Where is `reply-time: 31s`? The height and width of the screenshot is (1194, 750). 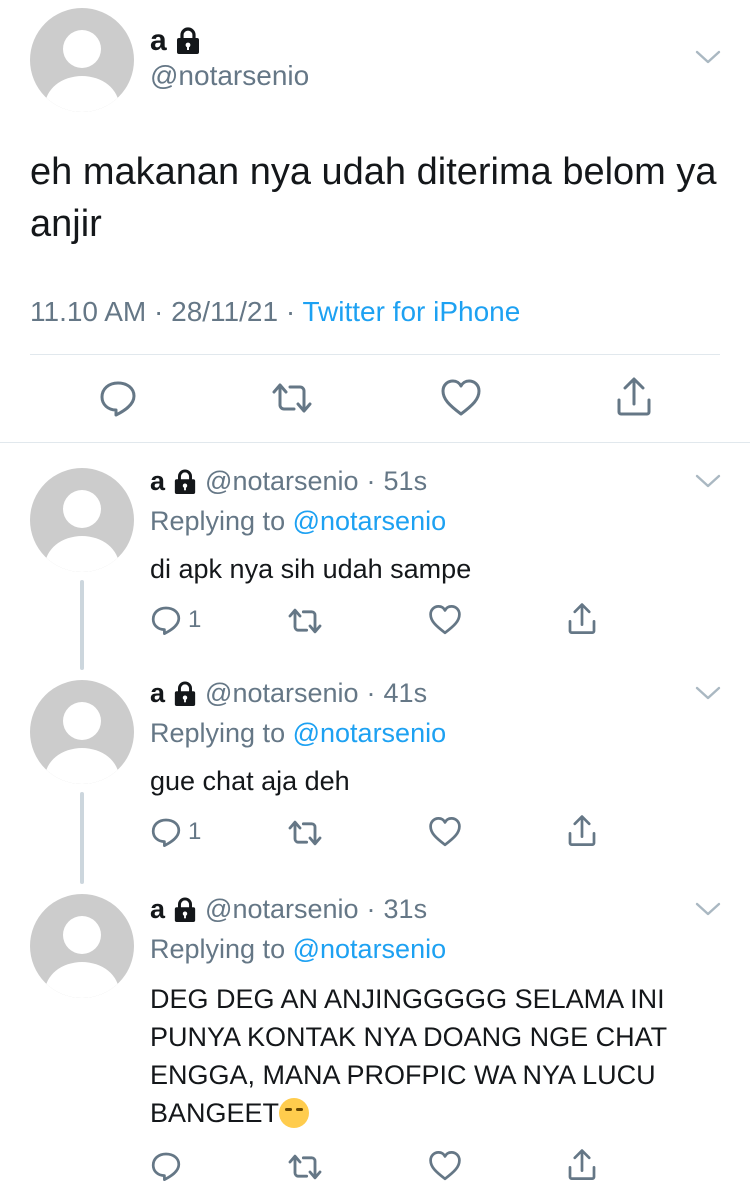
reply-time: 31s is located at coordinates (405, 909).